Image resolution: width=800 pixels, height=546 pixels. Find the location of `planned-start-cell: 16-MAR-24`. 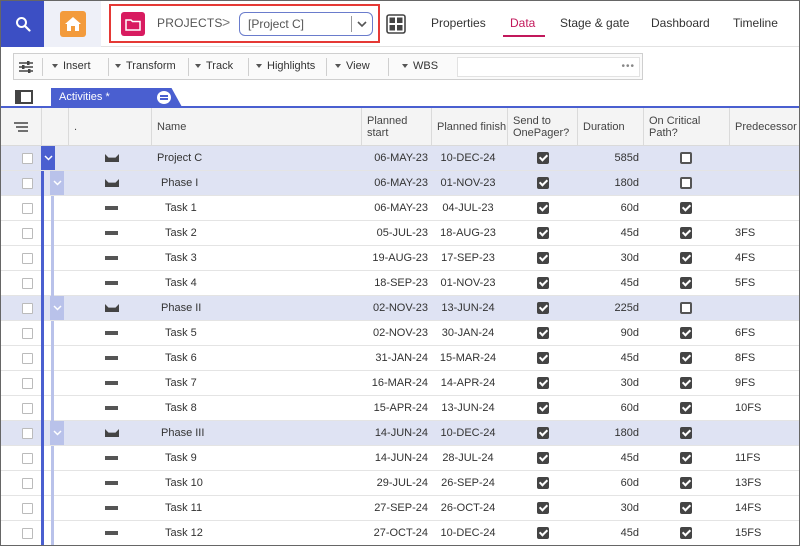

planned-start-cell: 16-MAR-24 is located at coordinates (395, 383).